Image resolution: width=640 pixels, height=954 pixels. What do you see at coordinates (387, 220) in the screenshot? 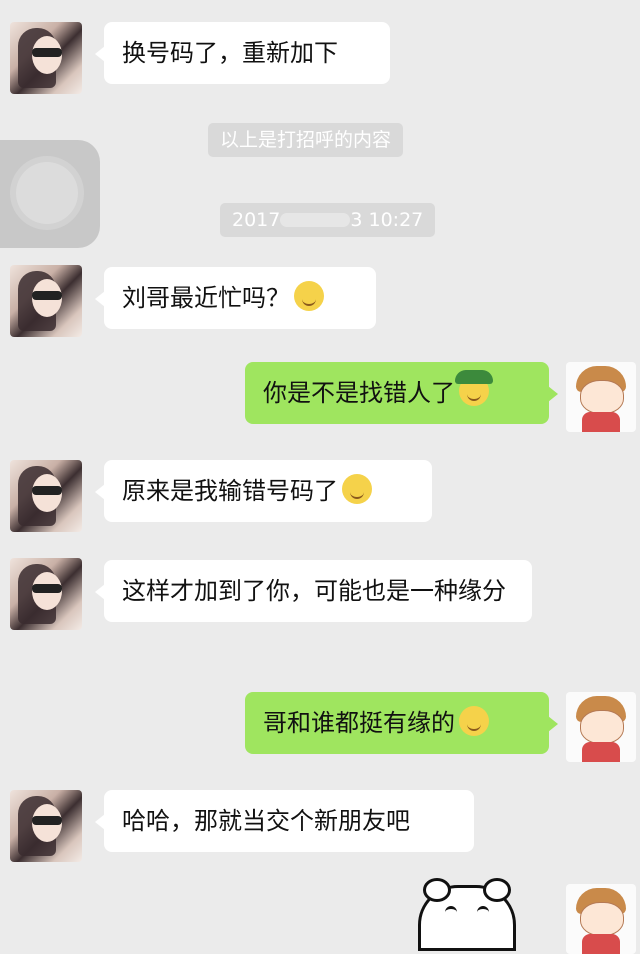
I see `timestamp-end: 3 10:27` at bounding box center [387, 220].